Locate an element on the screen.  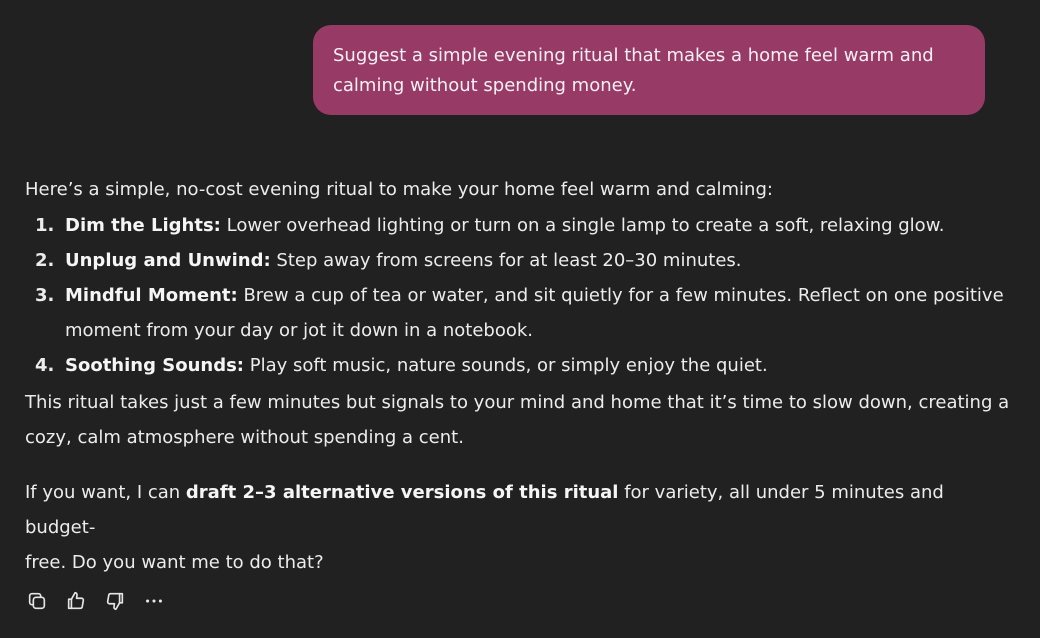
more-icon is located at coordinates (154, 601).